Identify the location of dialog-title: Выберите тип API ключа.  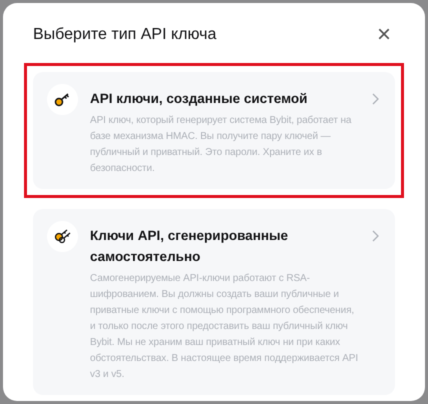
(124, 35).